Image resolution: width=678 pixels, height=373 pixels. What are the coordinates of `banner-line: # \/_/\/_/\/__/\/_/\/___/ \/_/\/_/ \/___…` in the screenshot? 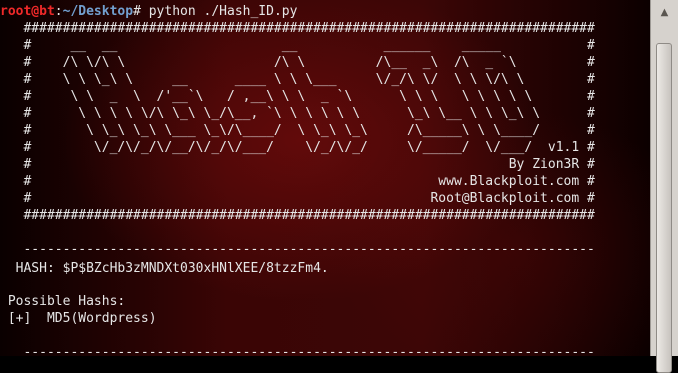 It's located at (297, 147).